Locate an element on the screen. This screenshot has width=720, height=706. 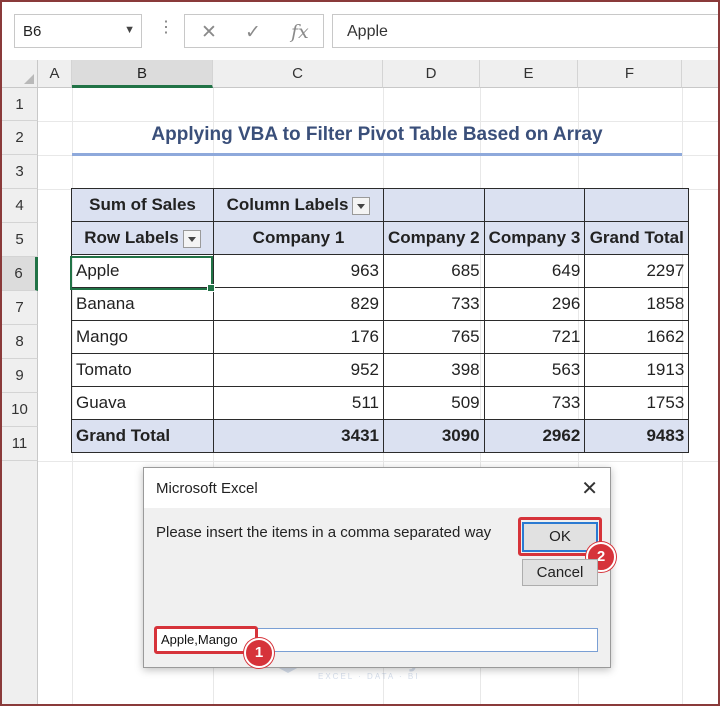
row-labels-header: Row Labels is located at coordinates (142, 238).